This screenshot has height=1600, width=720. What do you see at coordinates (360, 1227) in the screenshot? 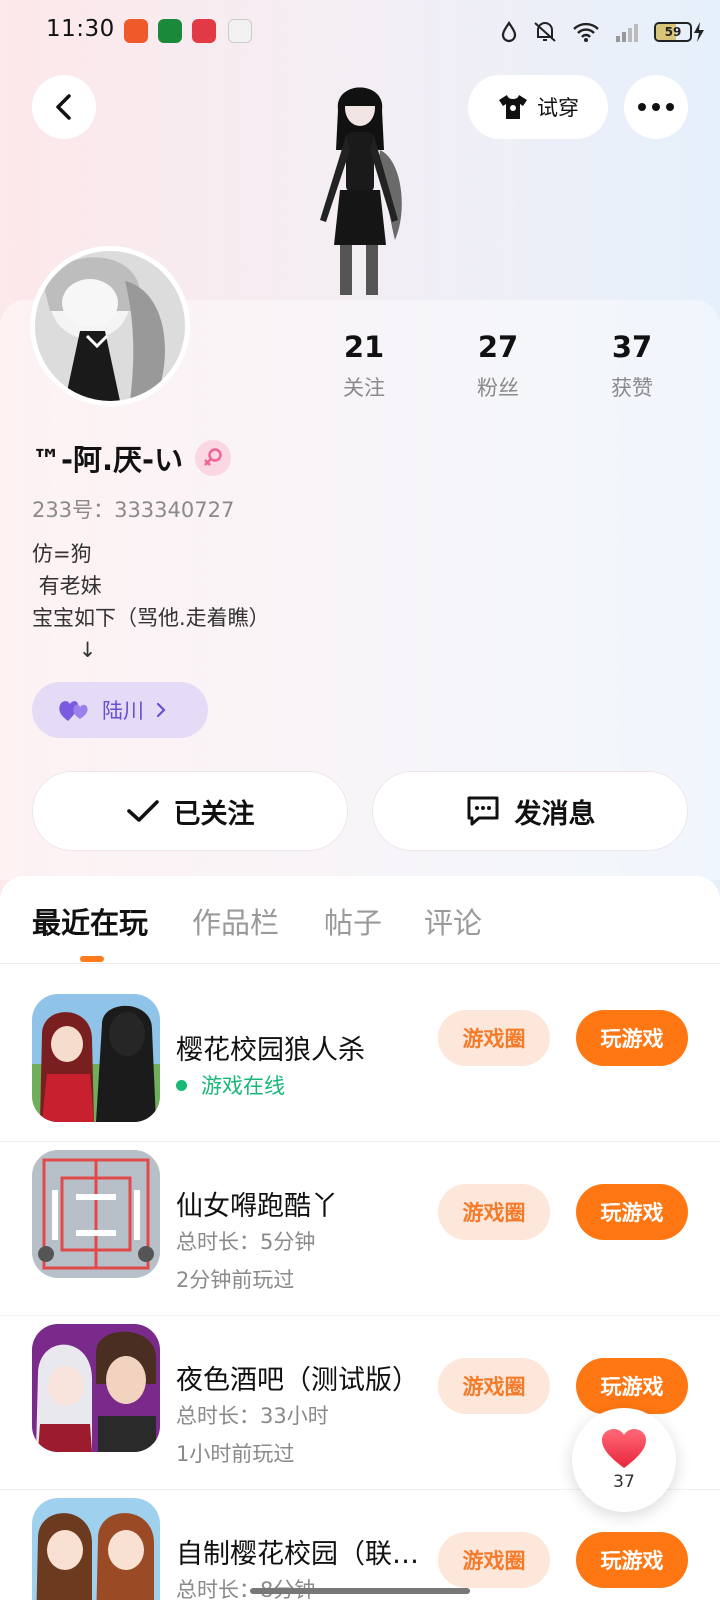
I see `game-row: 仙女嘚跑酷丫 总时长：5分钟 2分钟前玩过 游戏圈 玩游戏` at bounding box center [360, 1227].